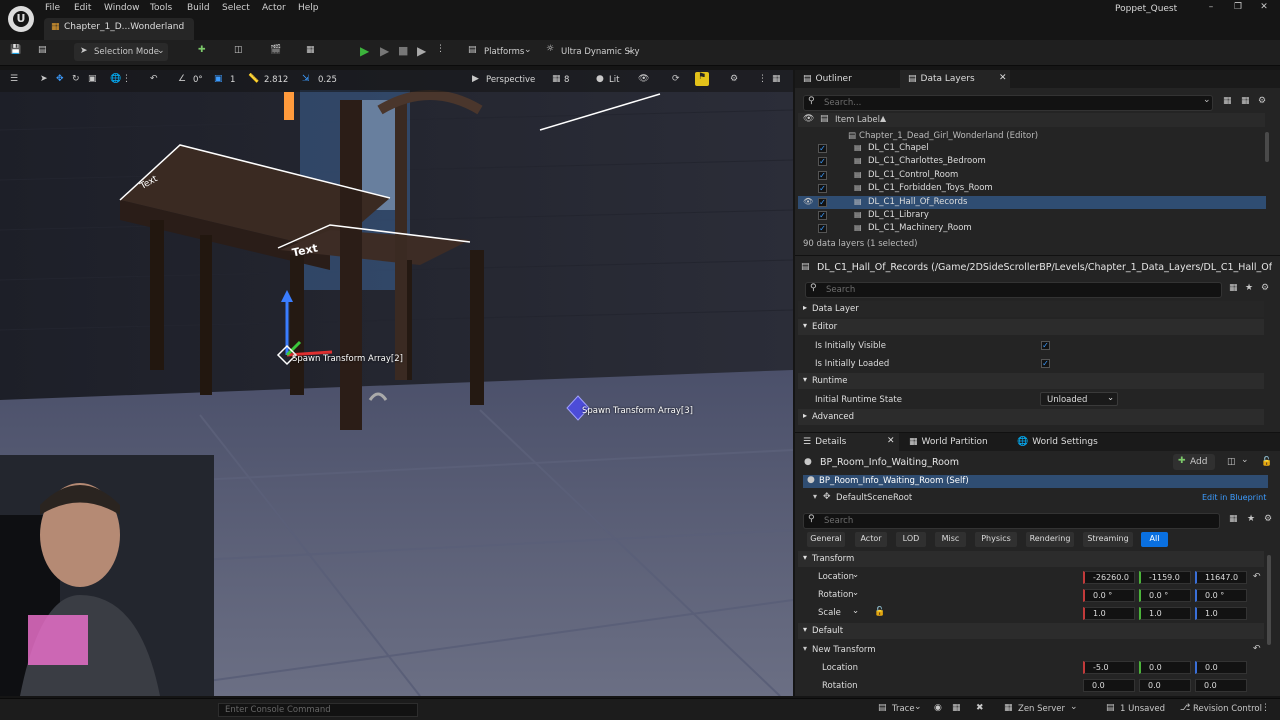 This screenshot has width=1280, height=720. What do you see at coordinates (1238, 7) in the screenshot?
I see `maximize-icon: ❐` at bounding box center [1238, 7].